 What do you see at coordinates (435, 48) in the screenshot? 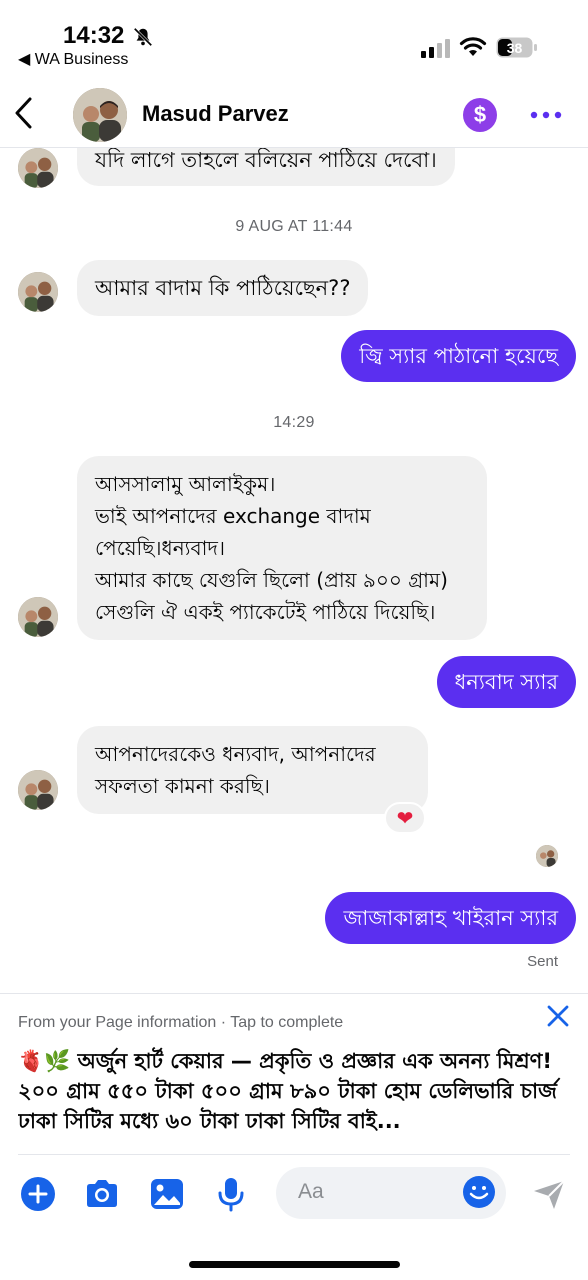
I see `cellular-signal-icon` at bounding box center [435, 48].